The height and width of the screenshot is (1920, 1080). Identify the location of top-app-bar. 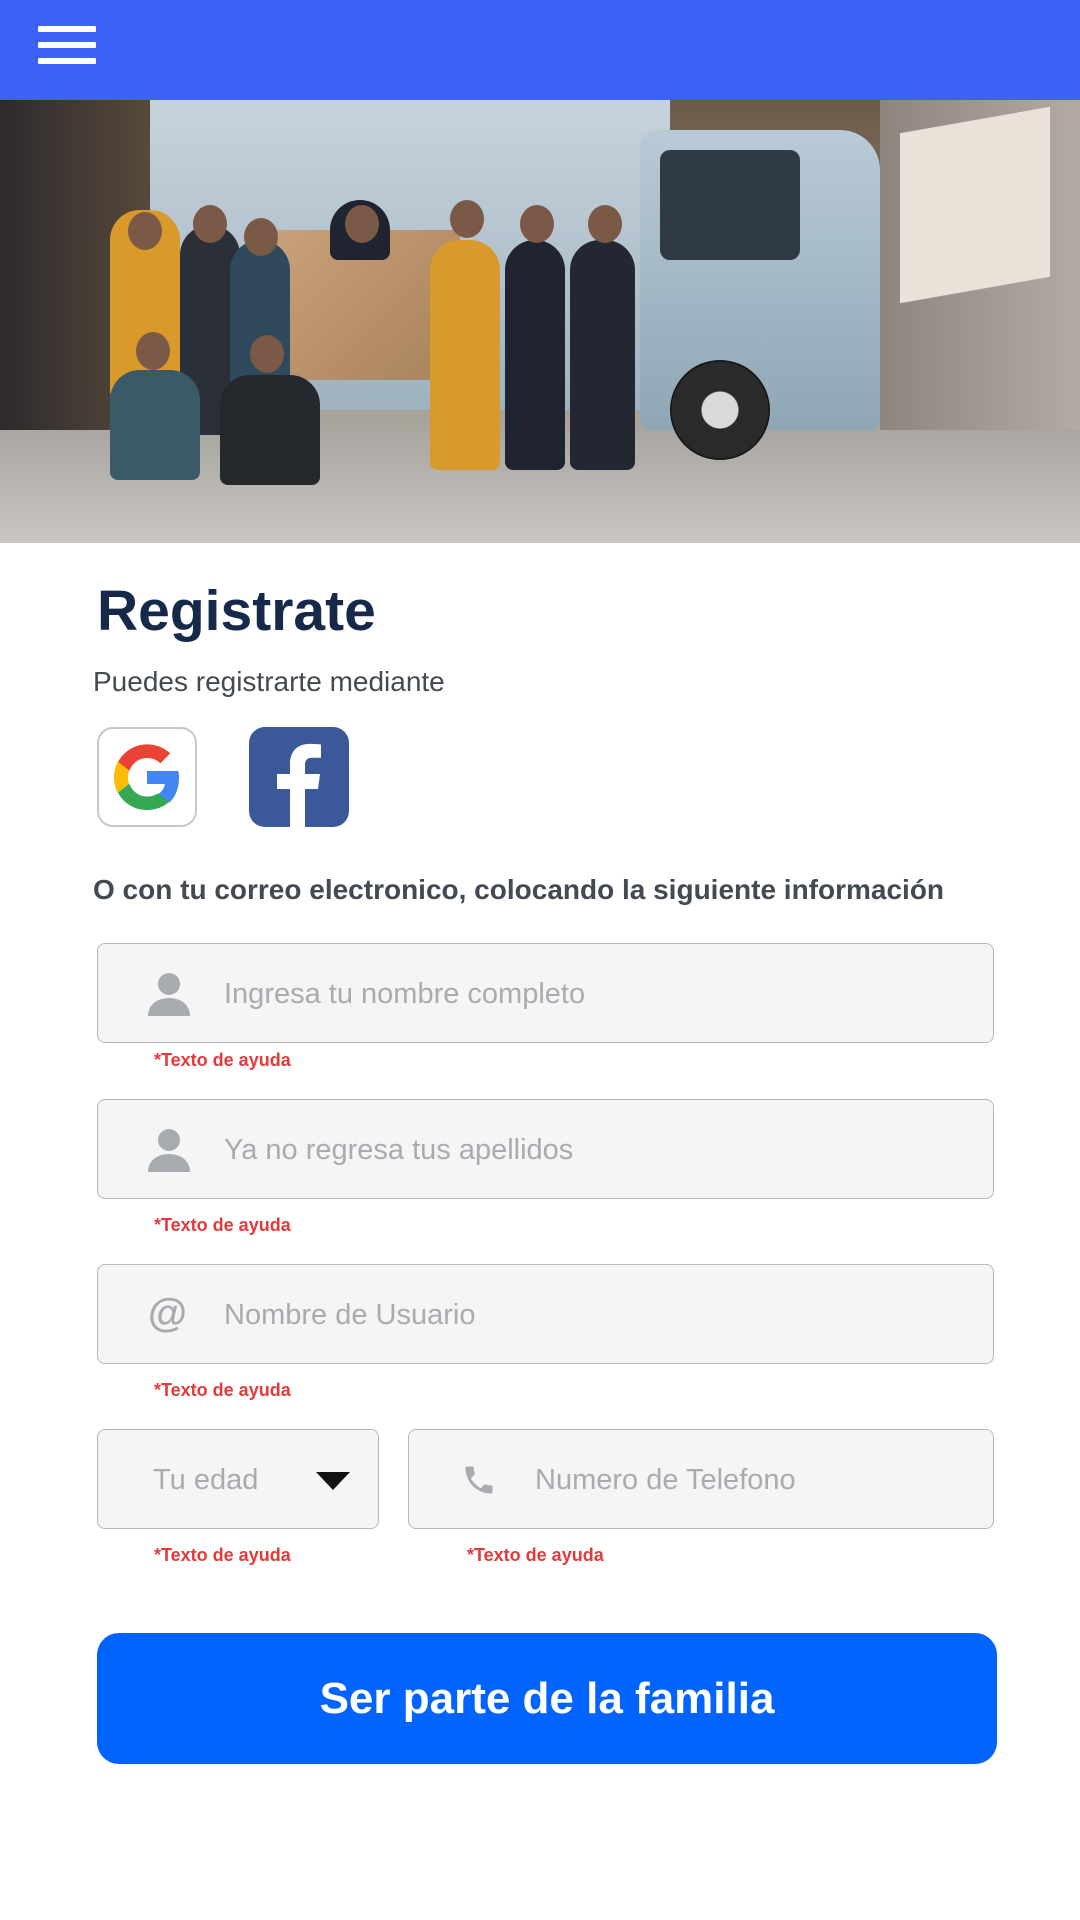
(540, 50).